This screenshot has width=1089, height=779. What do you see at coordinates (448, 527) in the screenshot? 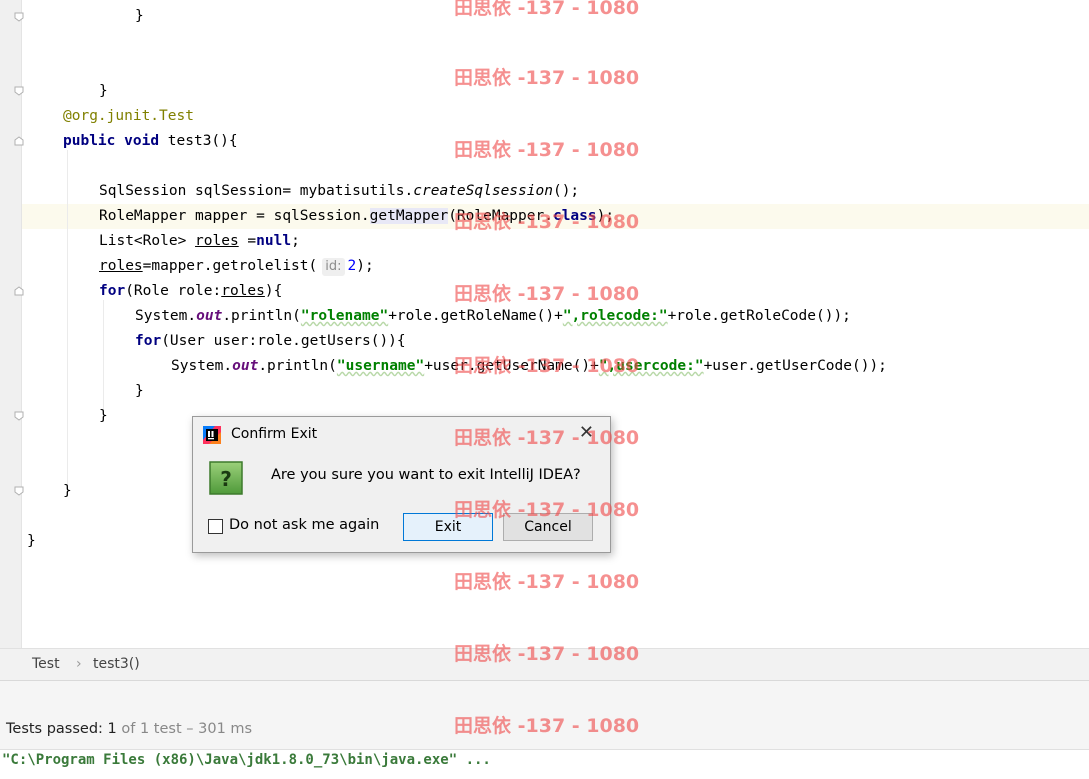
I see `exit-button: Exit` at bounding box center [448, 527].